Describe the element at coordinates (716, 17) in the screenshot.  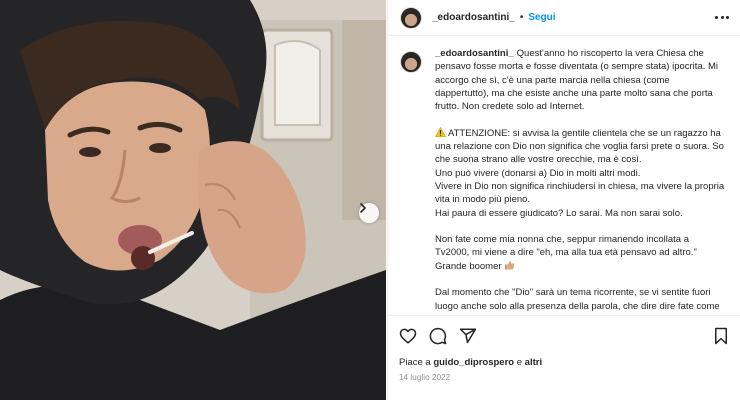
I see `more-icon` at that location.